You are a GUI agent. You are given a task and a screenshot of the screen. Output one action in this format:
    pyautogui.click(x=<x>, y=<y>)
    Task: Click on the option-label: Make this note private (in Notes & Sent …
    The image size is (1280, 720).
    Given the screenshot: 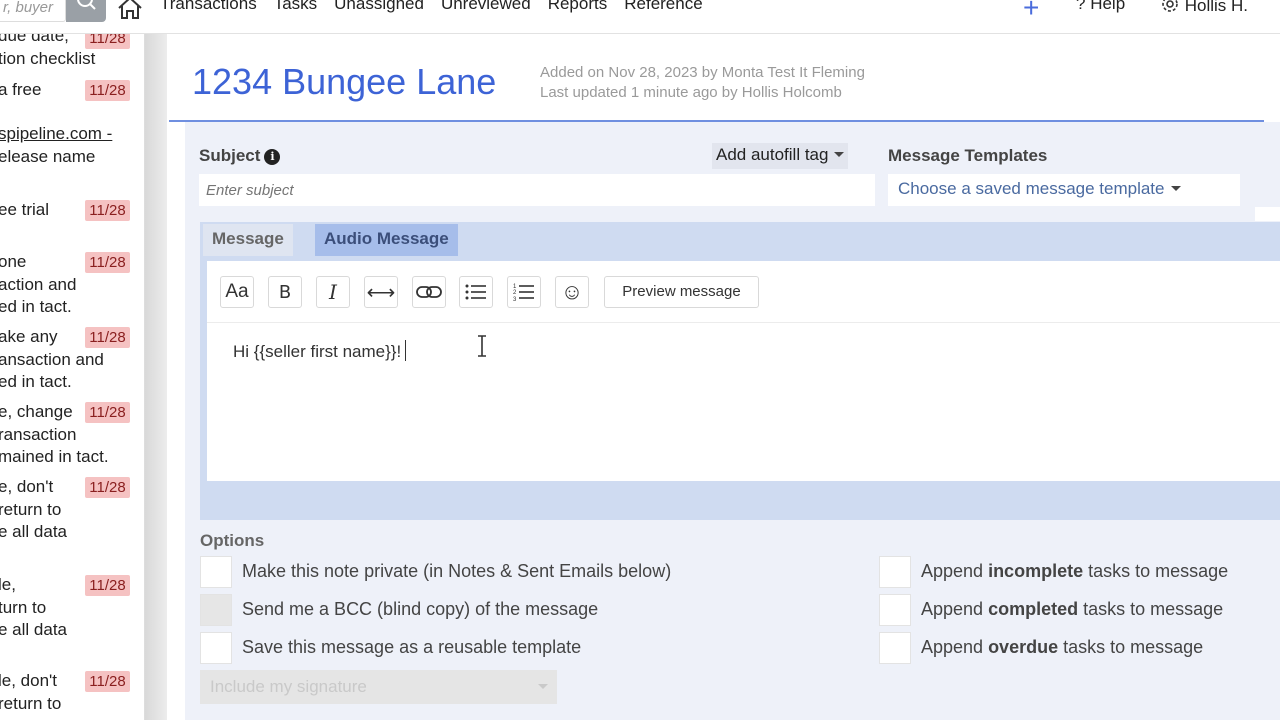 What is the action you would take?
    pyautogui.click(x=457, y=571)
    